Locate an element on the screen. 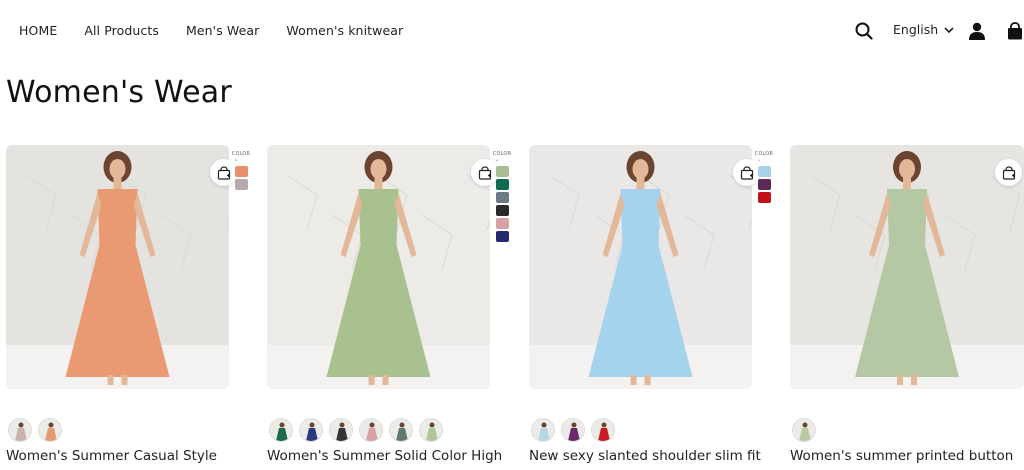 The image size is (1024, 470). nav-link-womens-knitwear: Women's knitwear is located at coordinates (344, 30).